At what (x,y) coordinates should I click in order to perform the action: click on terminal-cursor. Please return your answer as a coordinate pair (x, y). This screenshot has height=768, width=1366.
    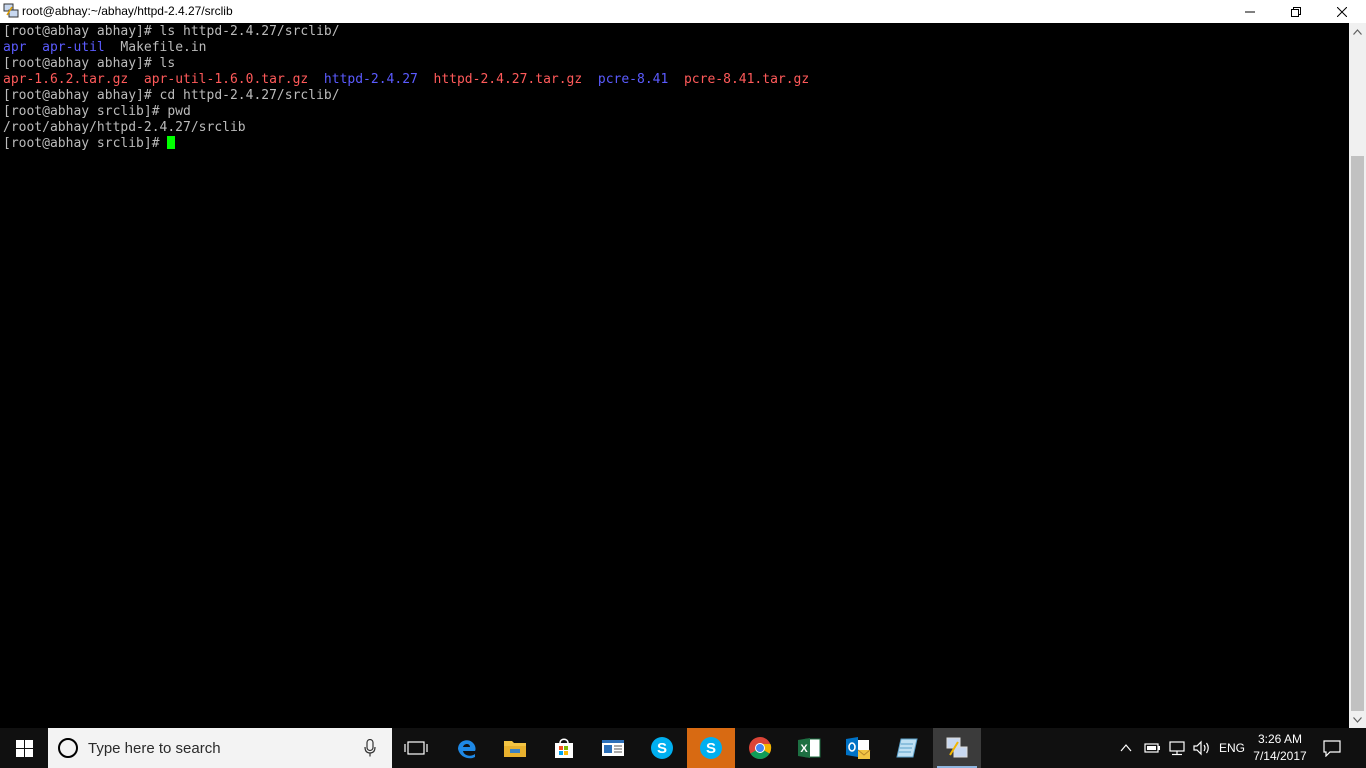
    Looking at the image, I should click on (171, 142).